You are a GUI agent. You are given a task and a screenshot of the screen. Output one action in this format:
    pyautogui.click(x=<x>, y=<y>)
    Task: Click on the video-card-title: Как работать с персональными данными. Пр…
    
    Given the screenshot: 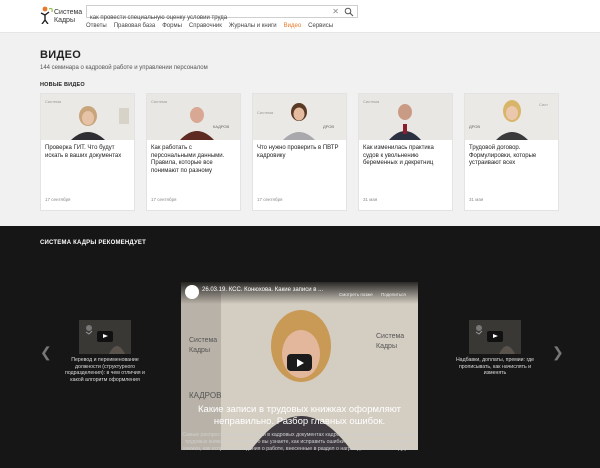 What is the action you would take?
    pyautogui.click(x=194, y=160)
    